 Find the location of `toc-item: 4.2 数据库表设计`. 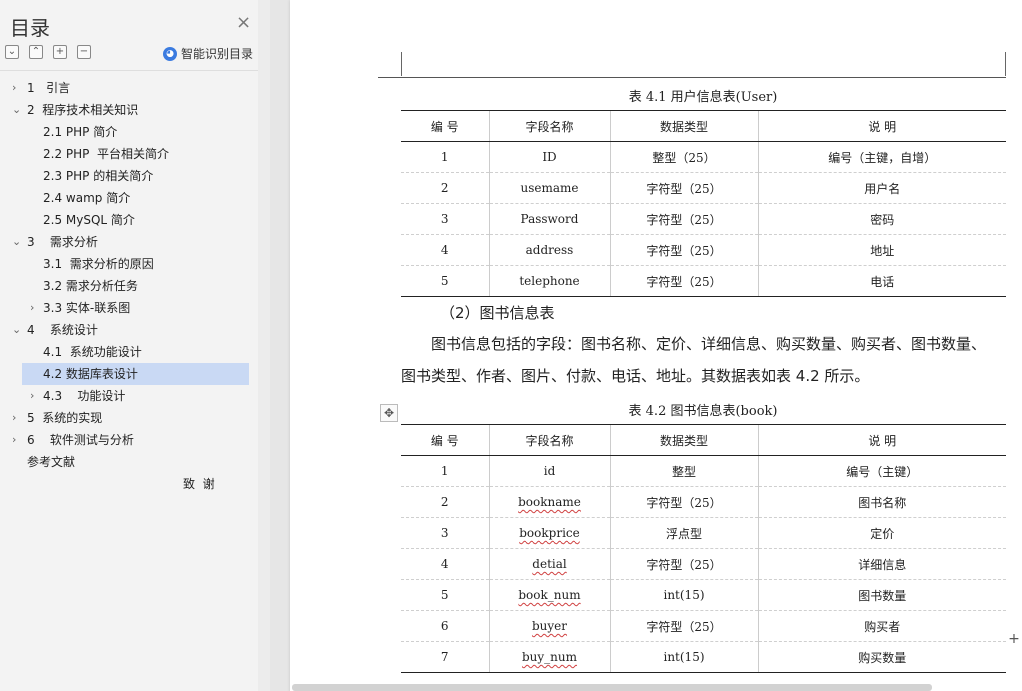

toc-item: 4.2 数据库表设计 is located at coordinates (135, 374).